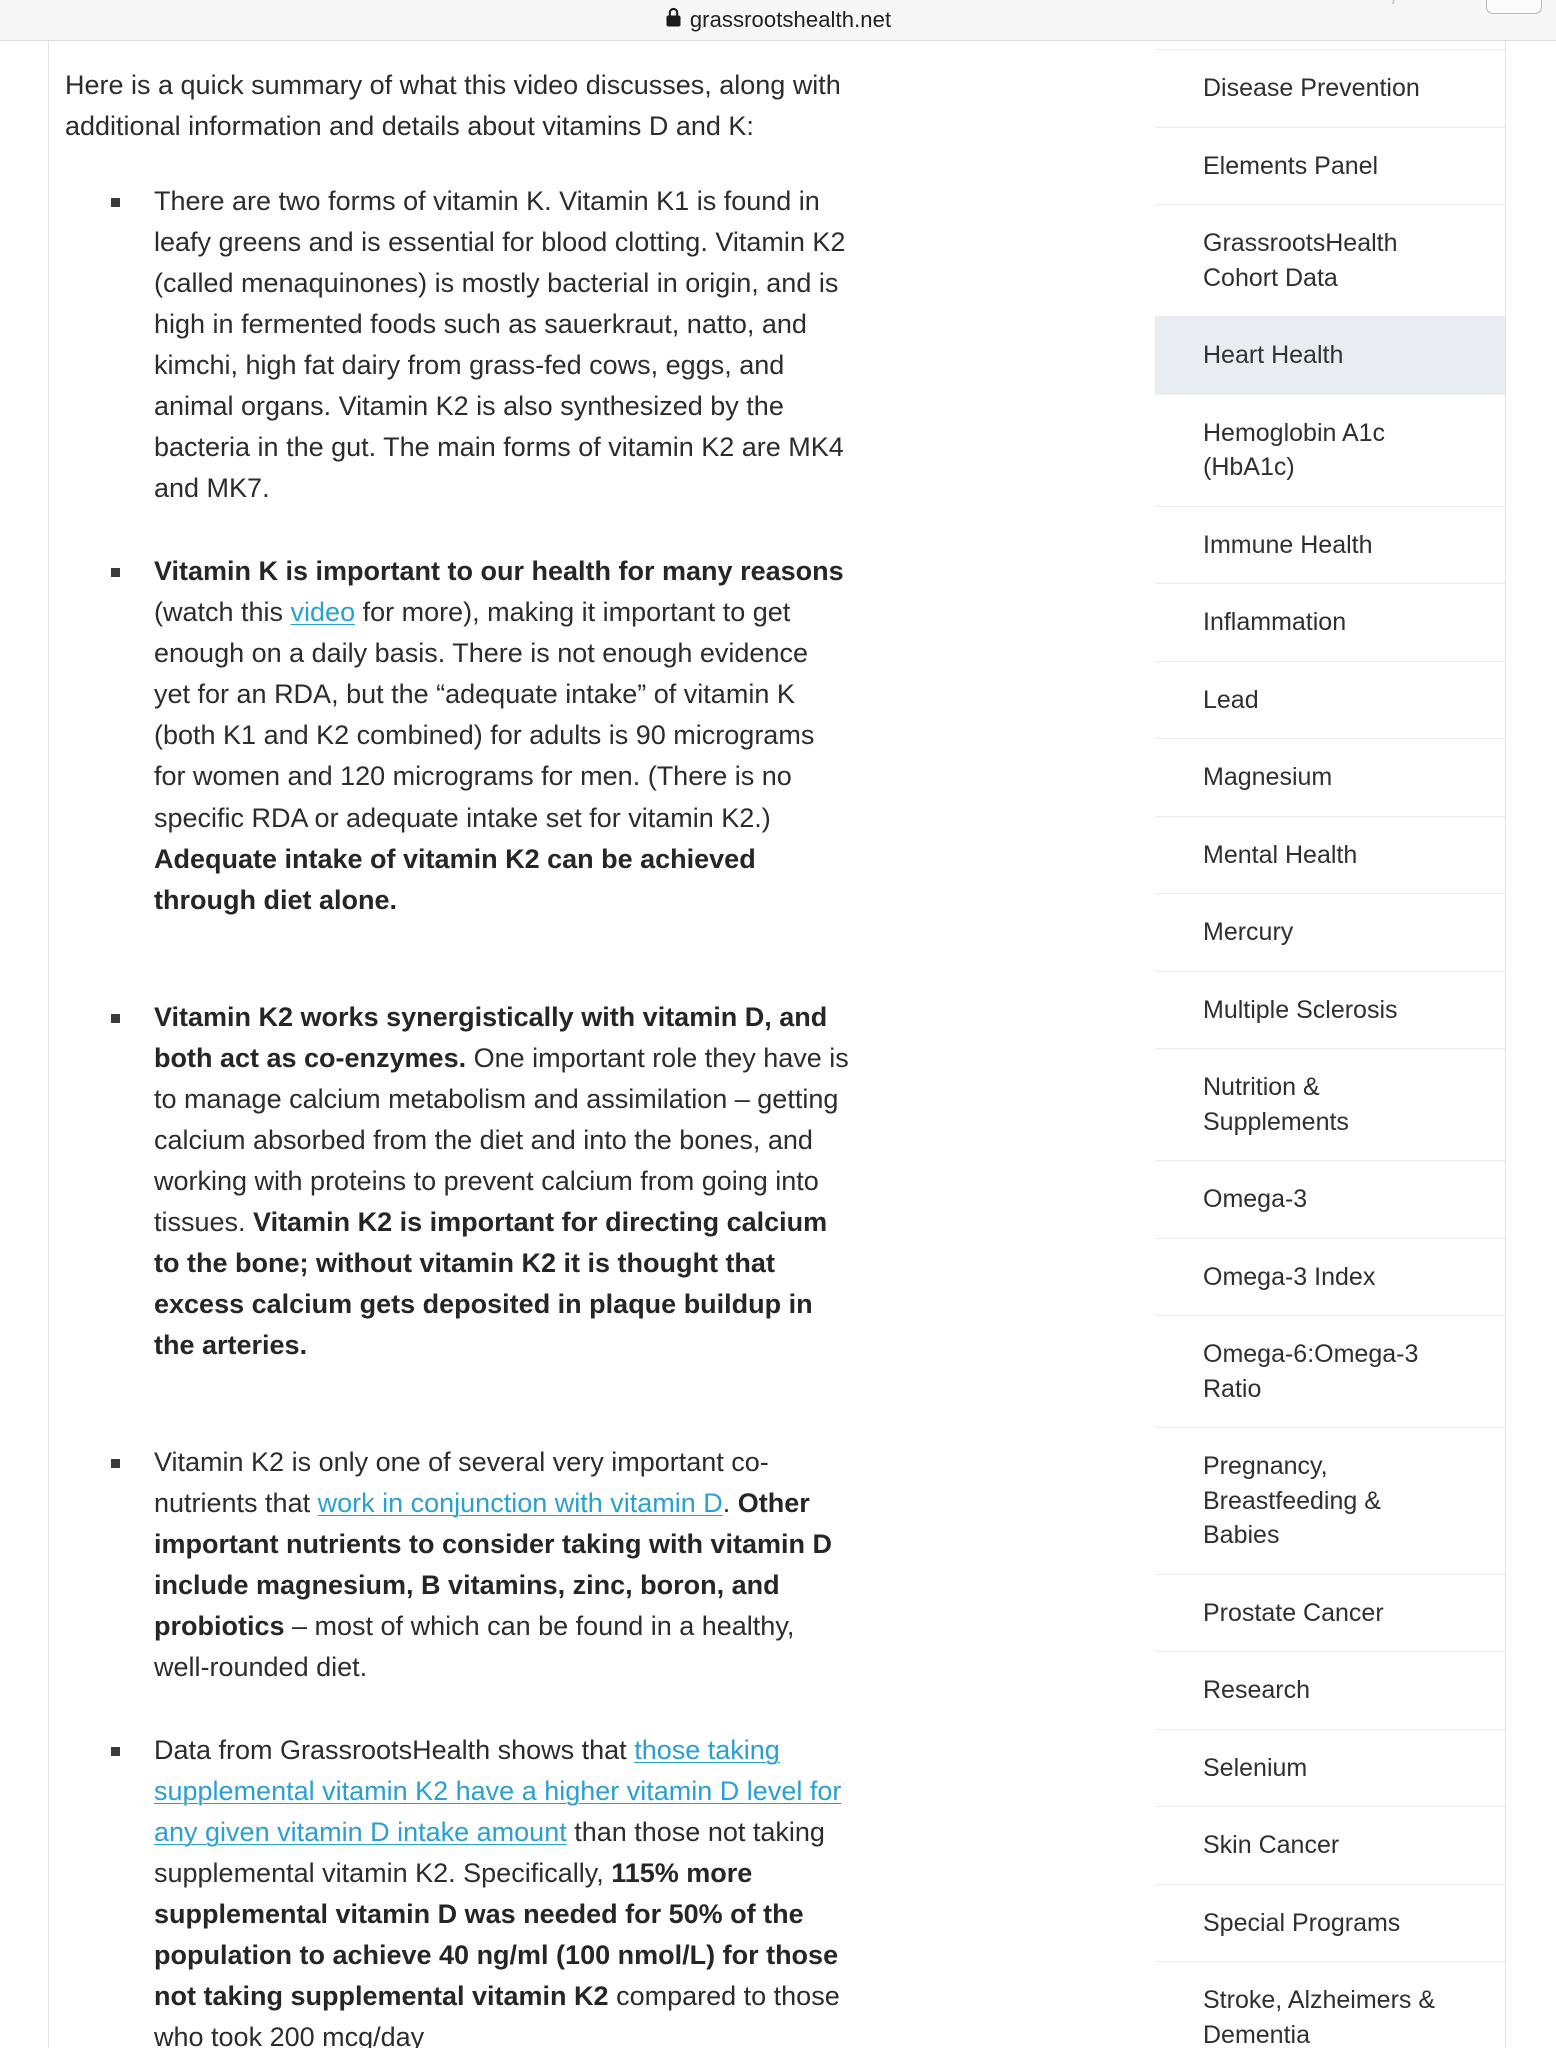 The height and width of the screenshot is (2048, 1556). What do you see at coordinates (1311, 88) in the screenshot?
I see `sidebar-item-label: Disease Prevention` at bounding box center [1311, 88].